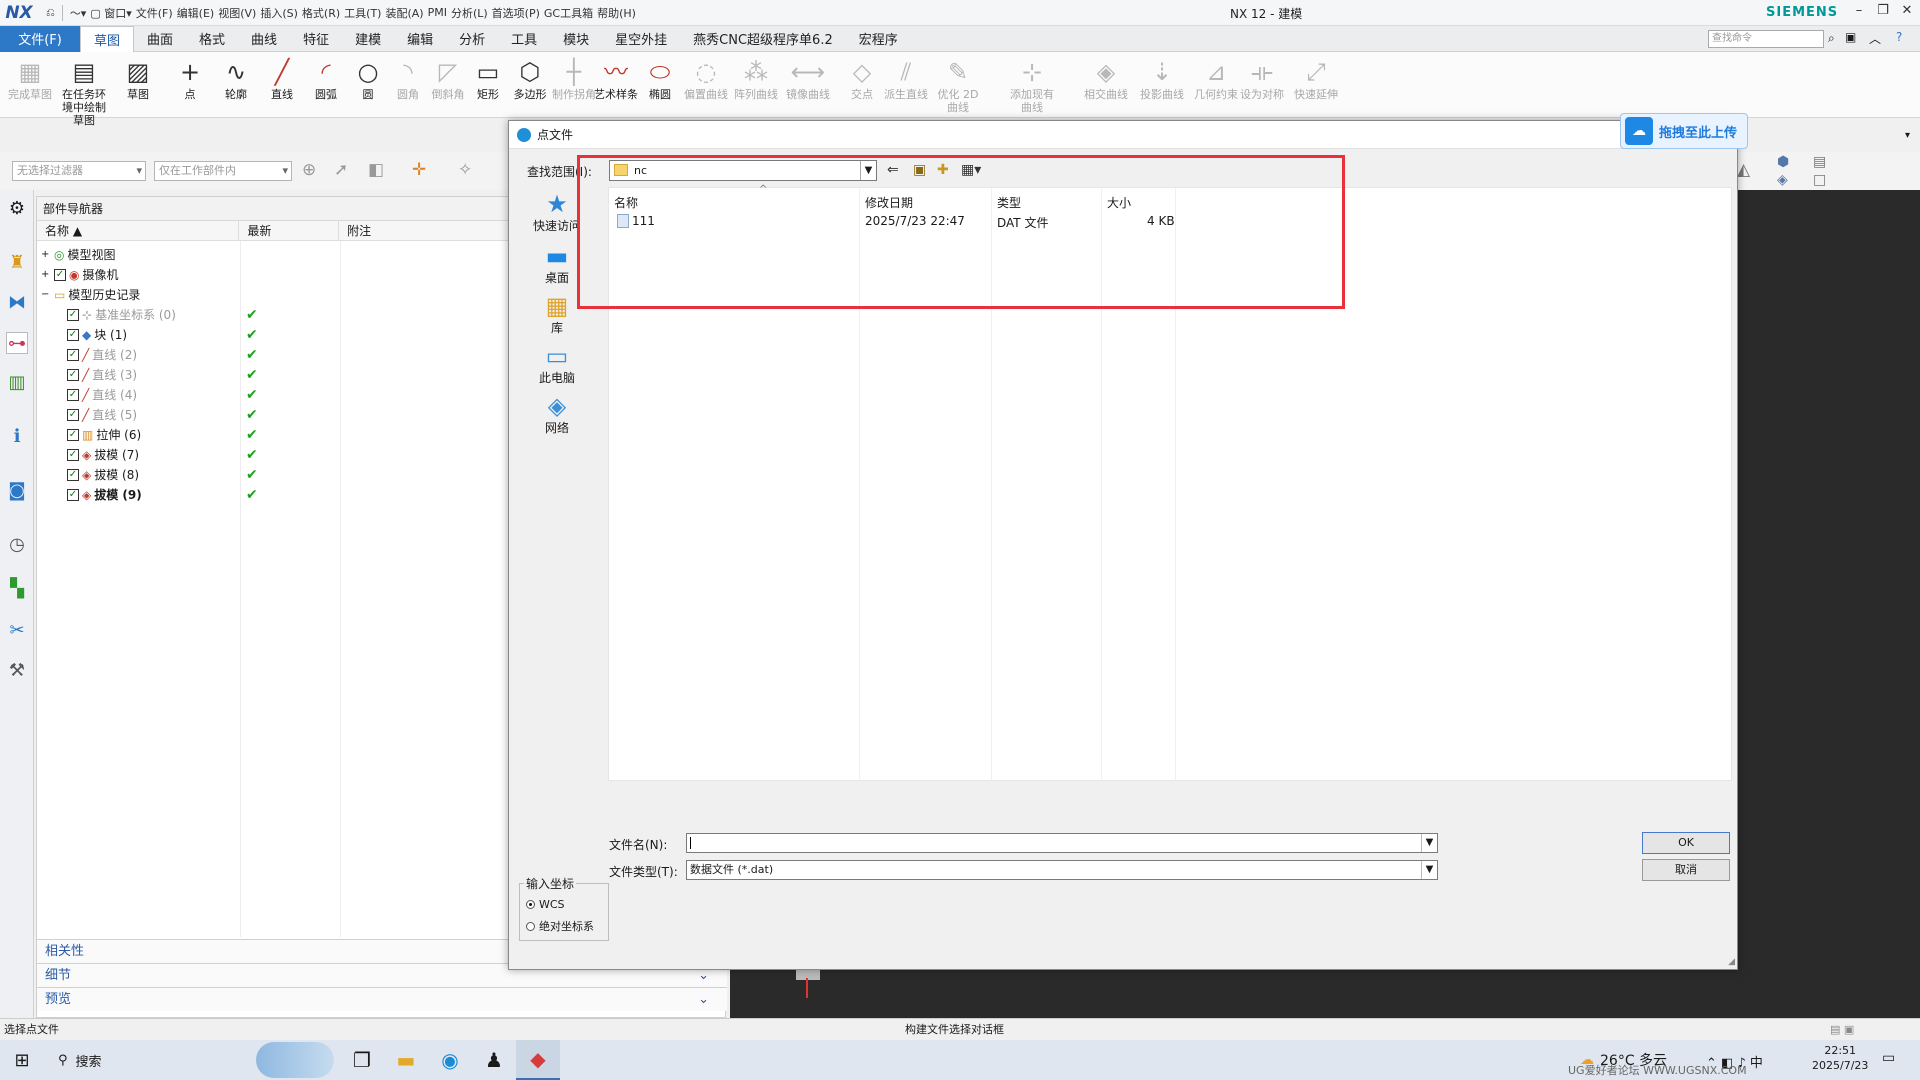 The height and width of the screenshot is (1080, 1920). I want to click on show-hide-icon: ◧, so click(376, 170).